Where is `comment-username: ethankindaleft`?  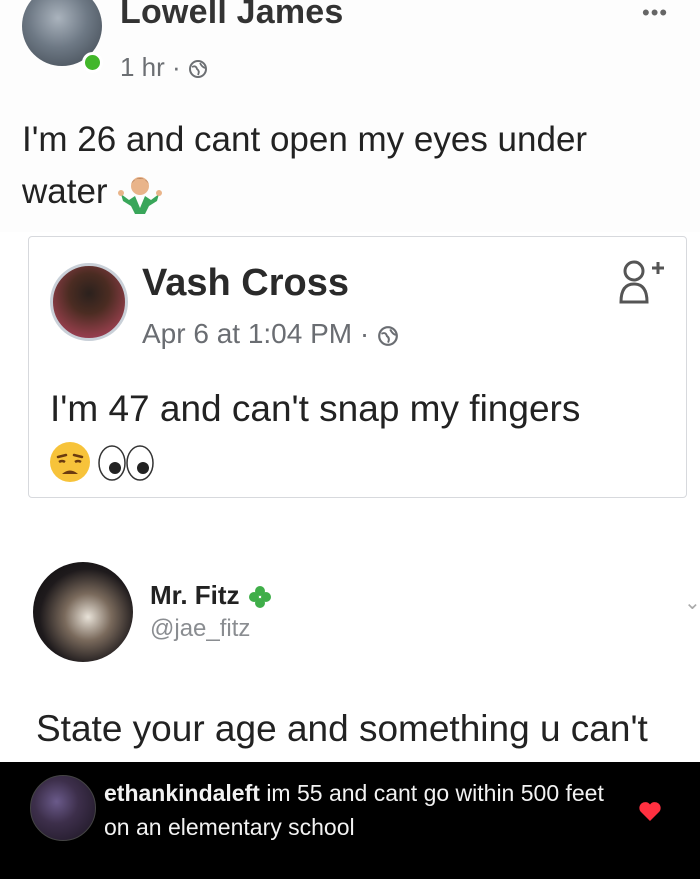 comment-username: ethankindaleft is located at coordinates (182, 793).